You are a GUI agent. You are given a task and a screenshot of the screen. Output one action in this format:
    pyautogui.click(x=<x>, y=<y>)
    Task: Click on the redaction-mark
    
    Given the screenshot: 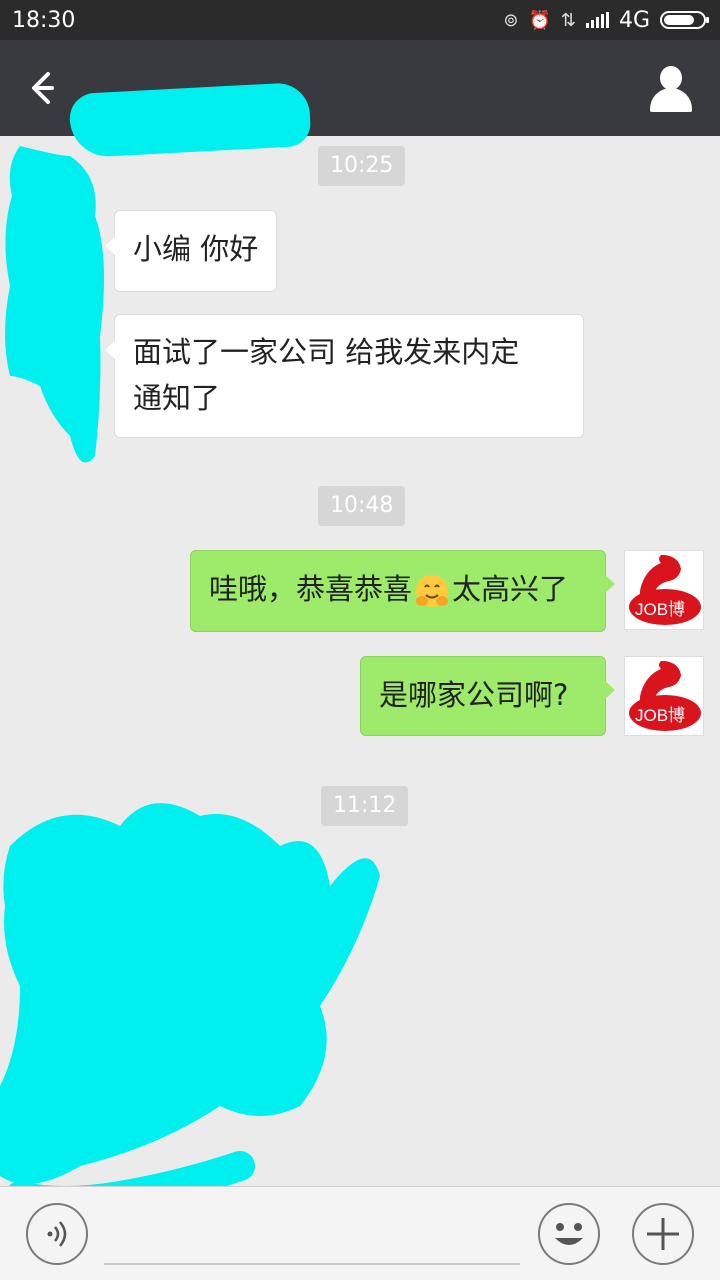 What is the action you would take?
    pyautogui.click(x=54, y=304)
    